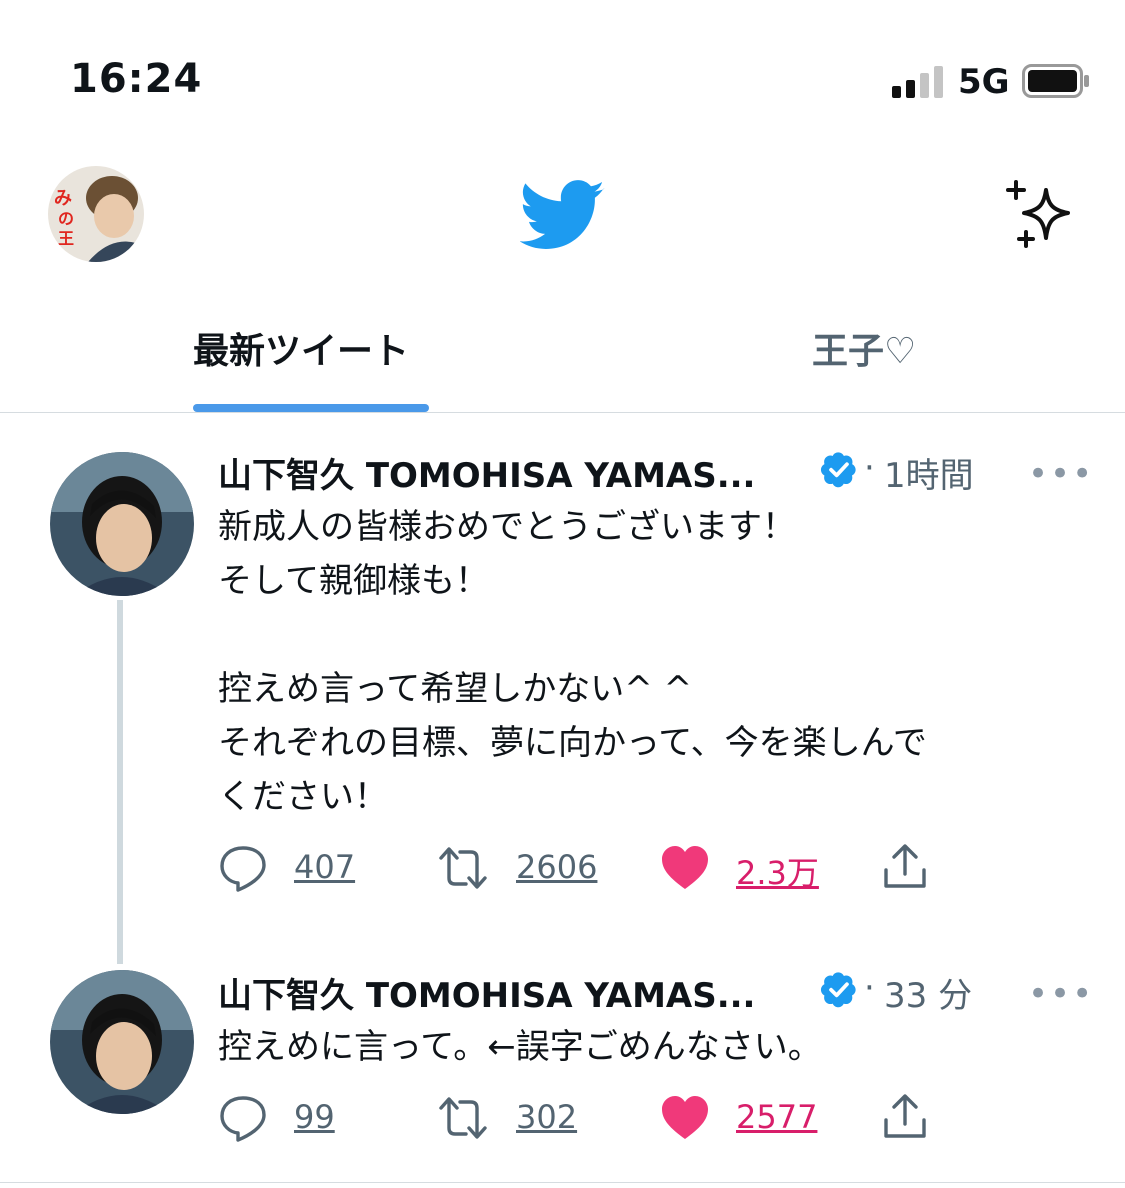 The width and height of the screenshot is (1125, 1188). What do you see at coordinates (66, 218) in the screenshot?
I see `svg-text: の` at bounding box center [66, 218].